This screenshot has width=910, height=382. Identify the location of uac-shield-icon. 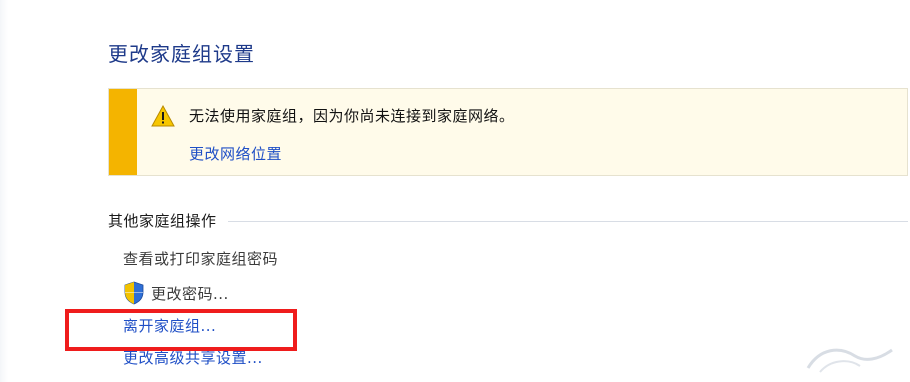
(134, 293).